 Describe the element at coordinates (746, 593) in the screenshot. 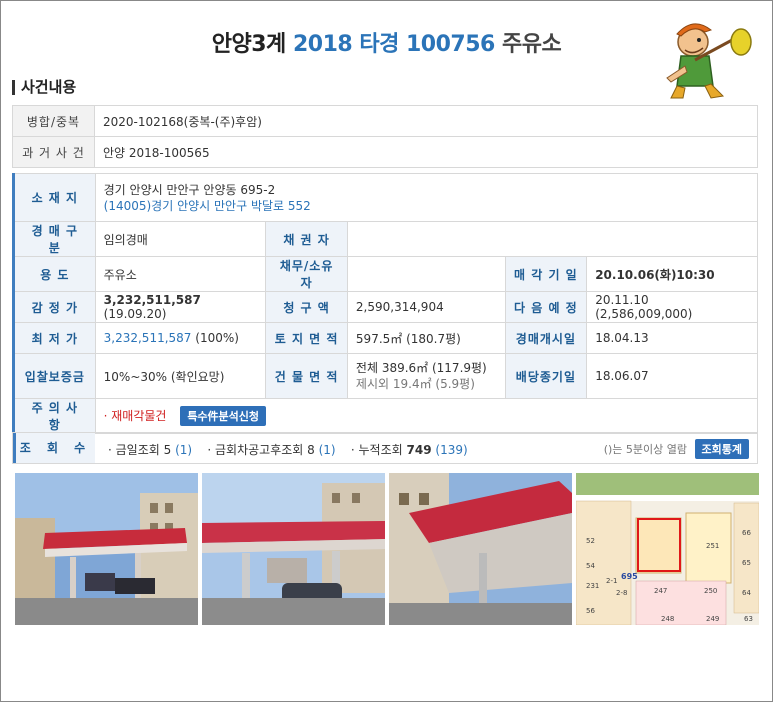

I see `svg-text: 64` at that location.